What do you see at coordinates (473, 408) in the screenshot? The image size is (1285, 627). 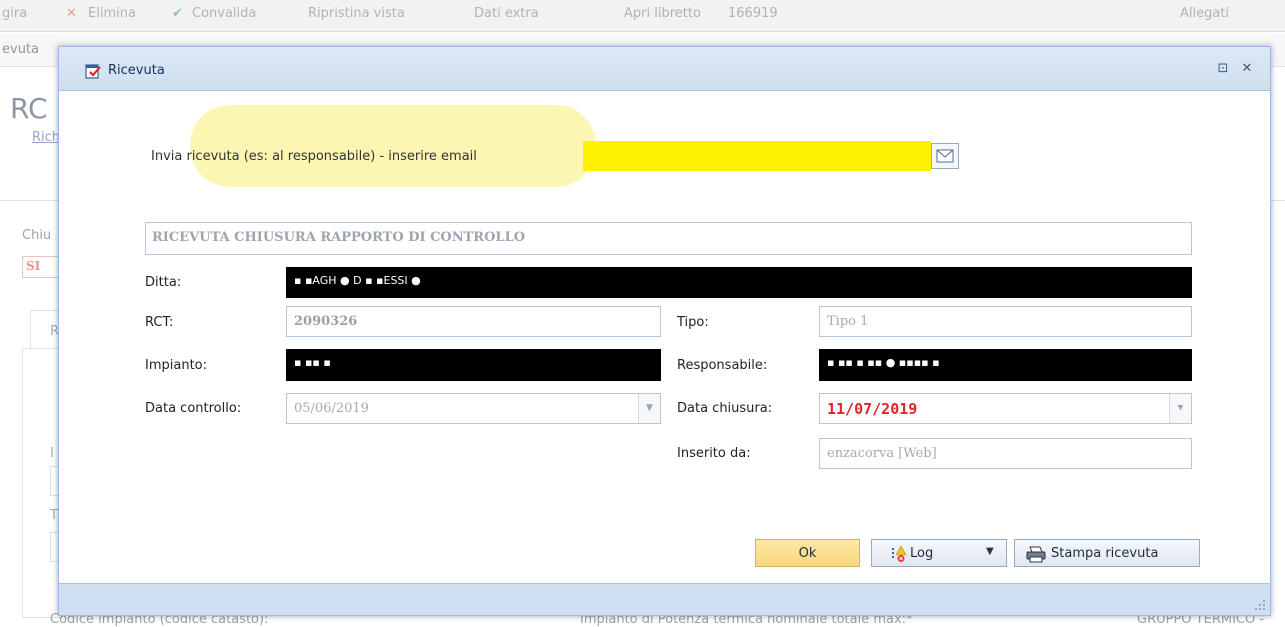 I see `data-controllo-field: 05/06/2019 ▼` at bounding box center [473, 408].